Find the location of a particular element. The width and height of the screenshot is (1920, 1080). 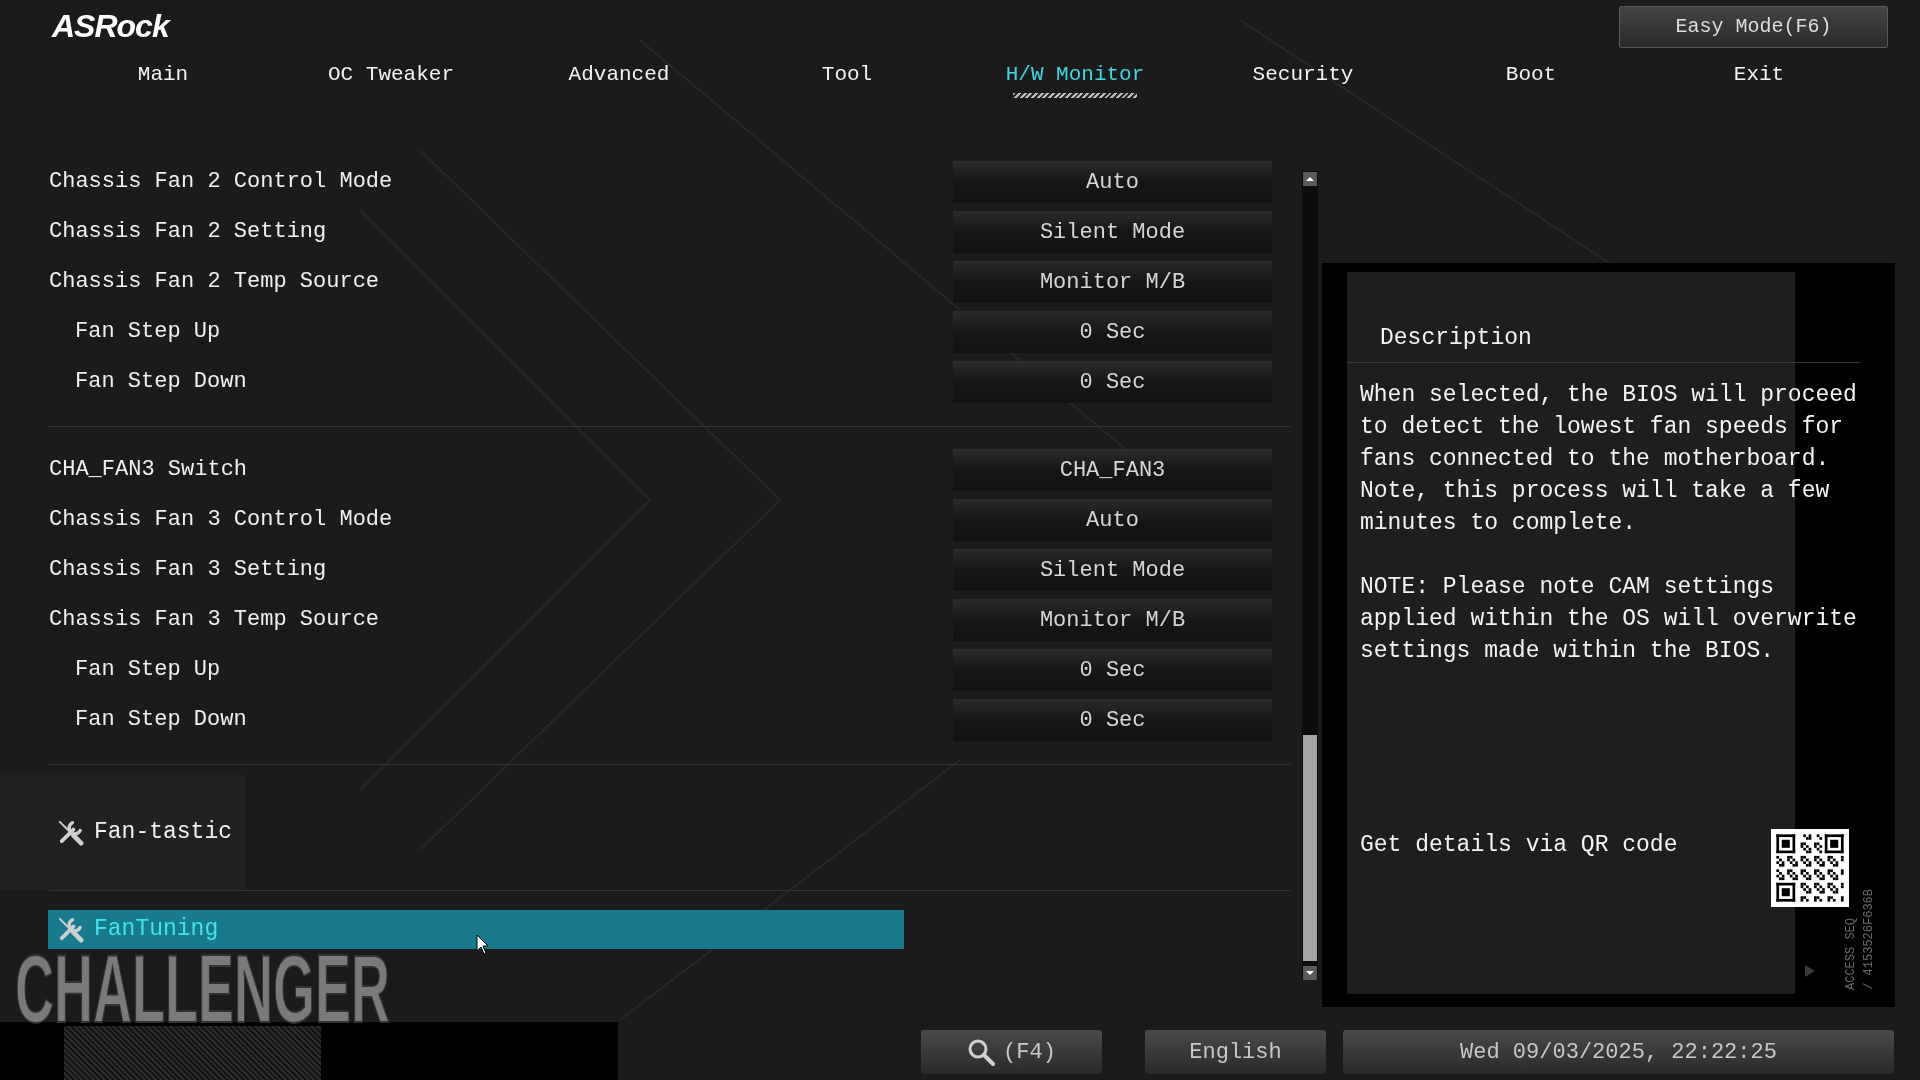

description-text: When selected, the BIOS will proceed to detect the lowest fan speeds for fans connected to the motherboard. Note, this process will take a few minutes to complete. is located at coordinates (1609, 459).